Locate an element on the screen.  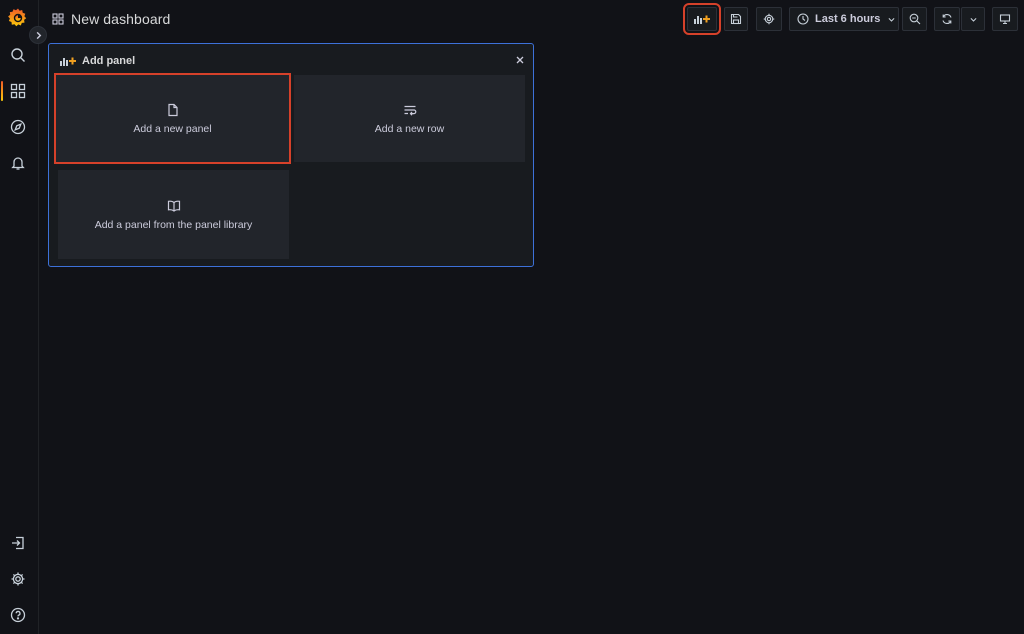
close-button is located at coordinates (520, 60).